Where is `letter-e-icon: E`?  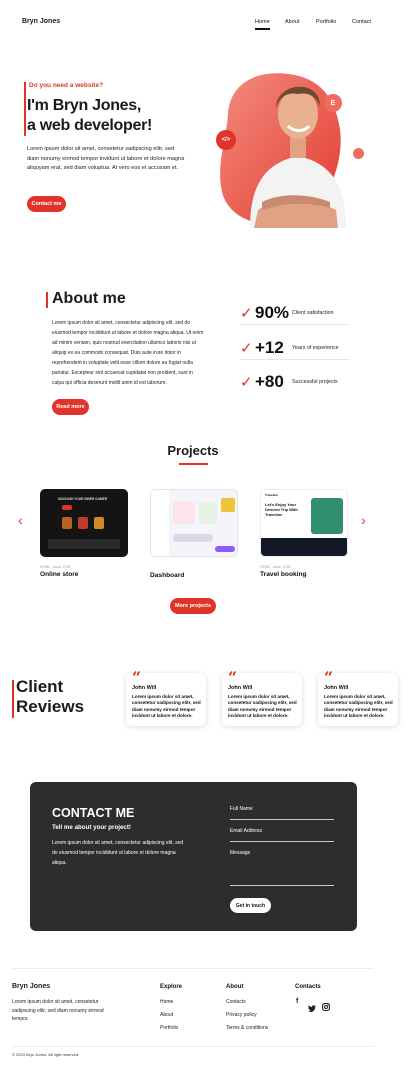
letter-e-icon: E is located at coordinates (333, 103).